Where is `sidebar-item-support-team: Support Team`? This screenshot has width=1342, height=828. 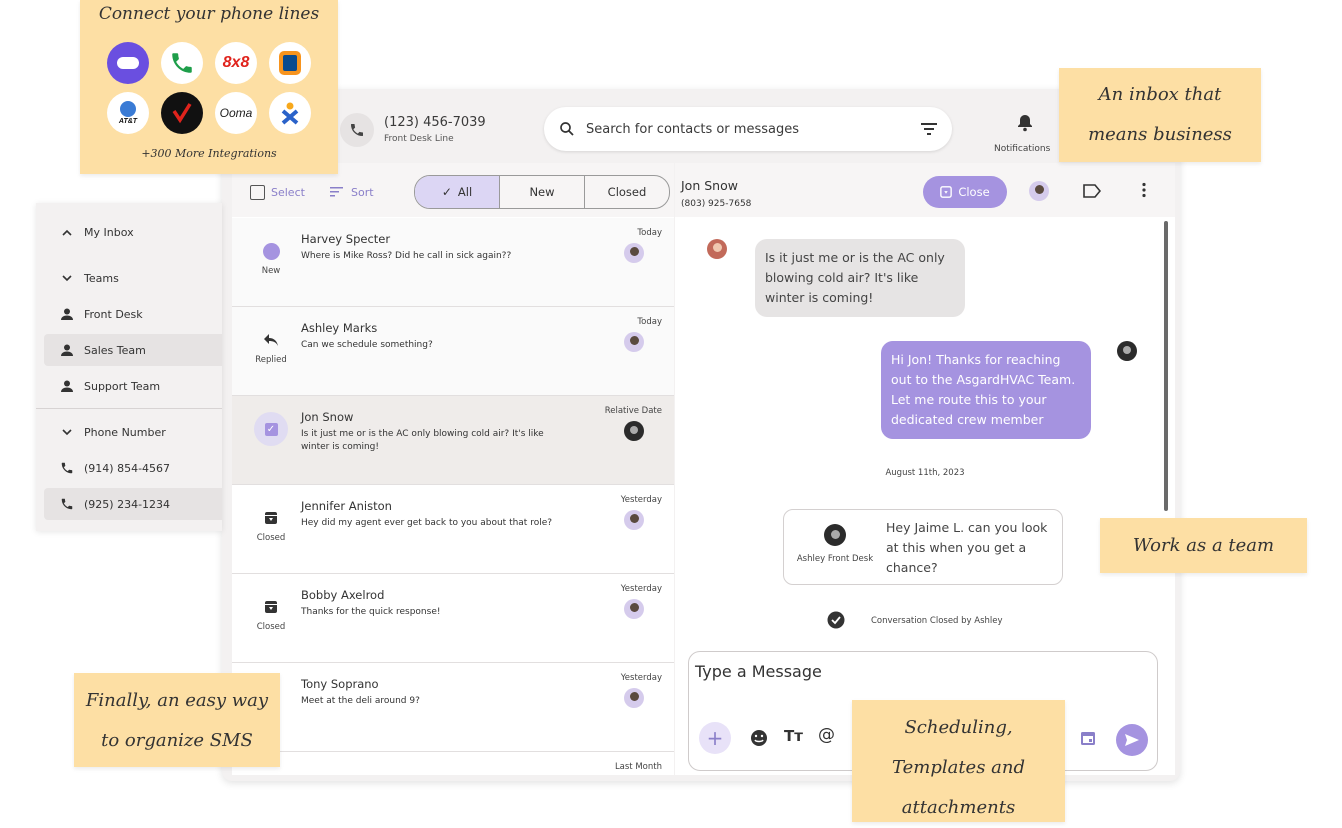
sidebar-item-support-team: Support Team is located at coordinates (133, 386).